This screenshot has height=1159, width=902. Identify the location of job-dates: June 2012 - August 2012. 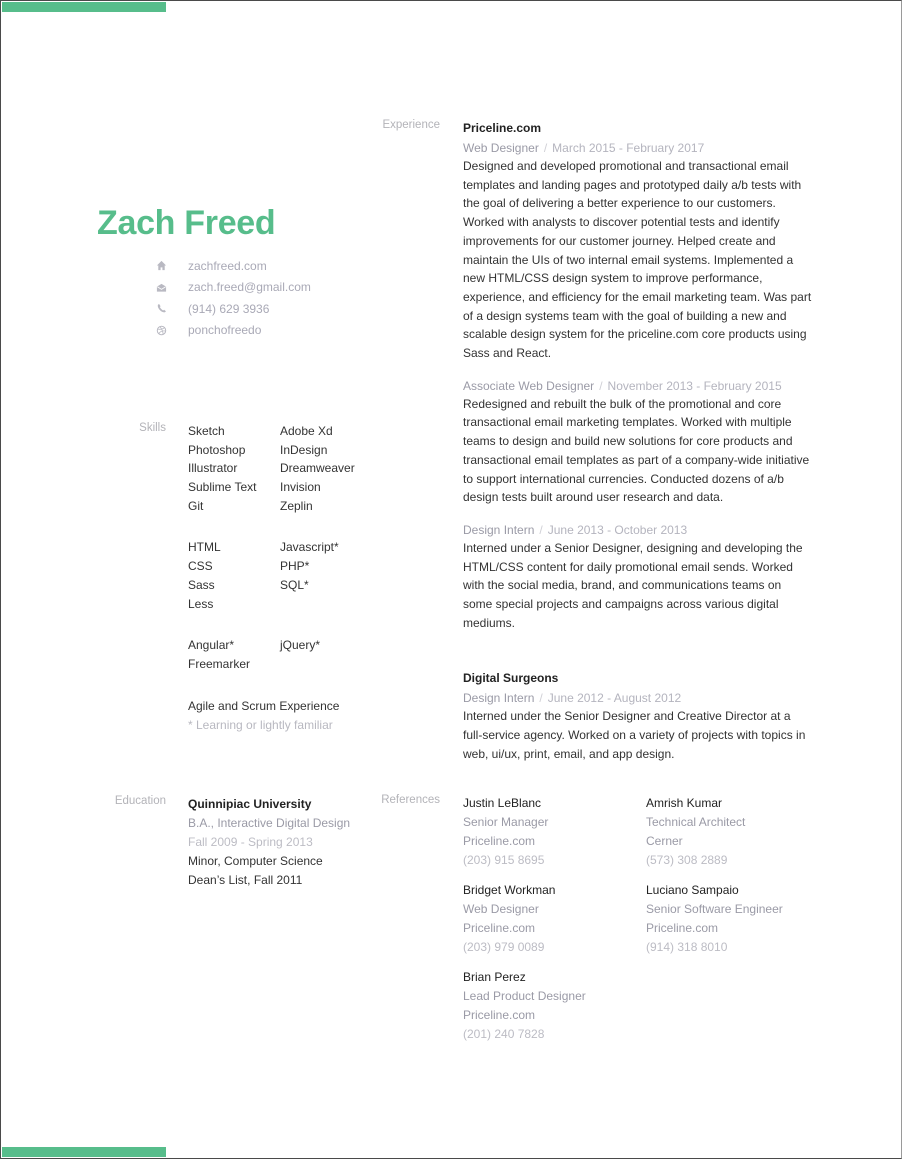
(614, 698).